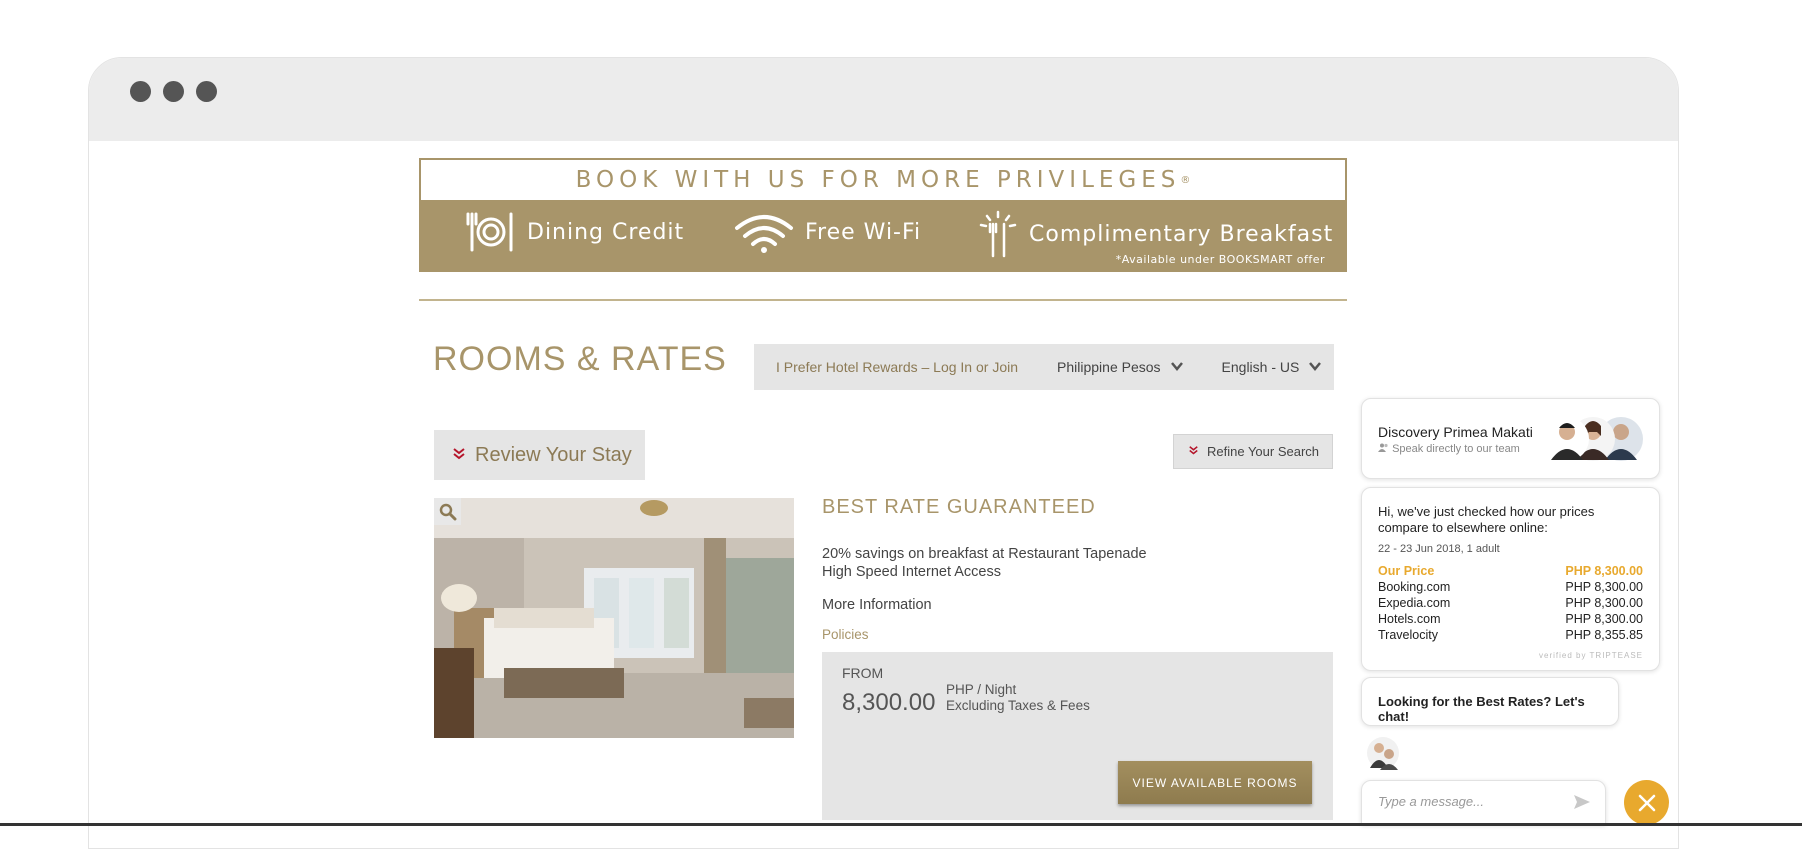 This screenshot has width=1802, height=849. What do you see at coordinates (877, 605) in the screenshot?
I see `more-information-link: More Information` at bounding box center [877, 605].